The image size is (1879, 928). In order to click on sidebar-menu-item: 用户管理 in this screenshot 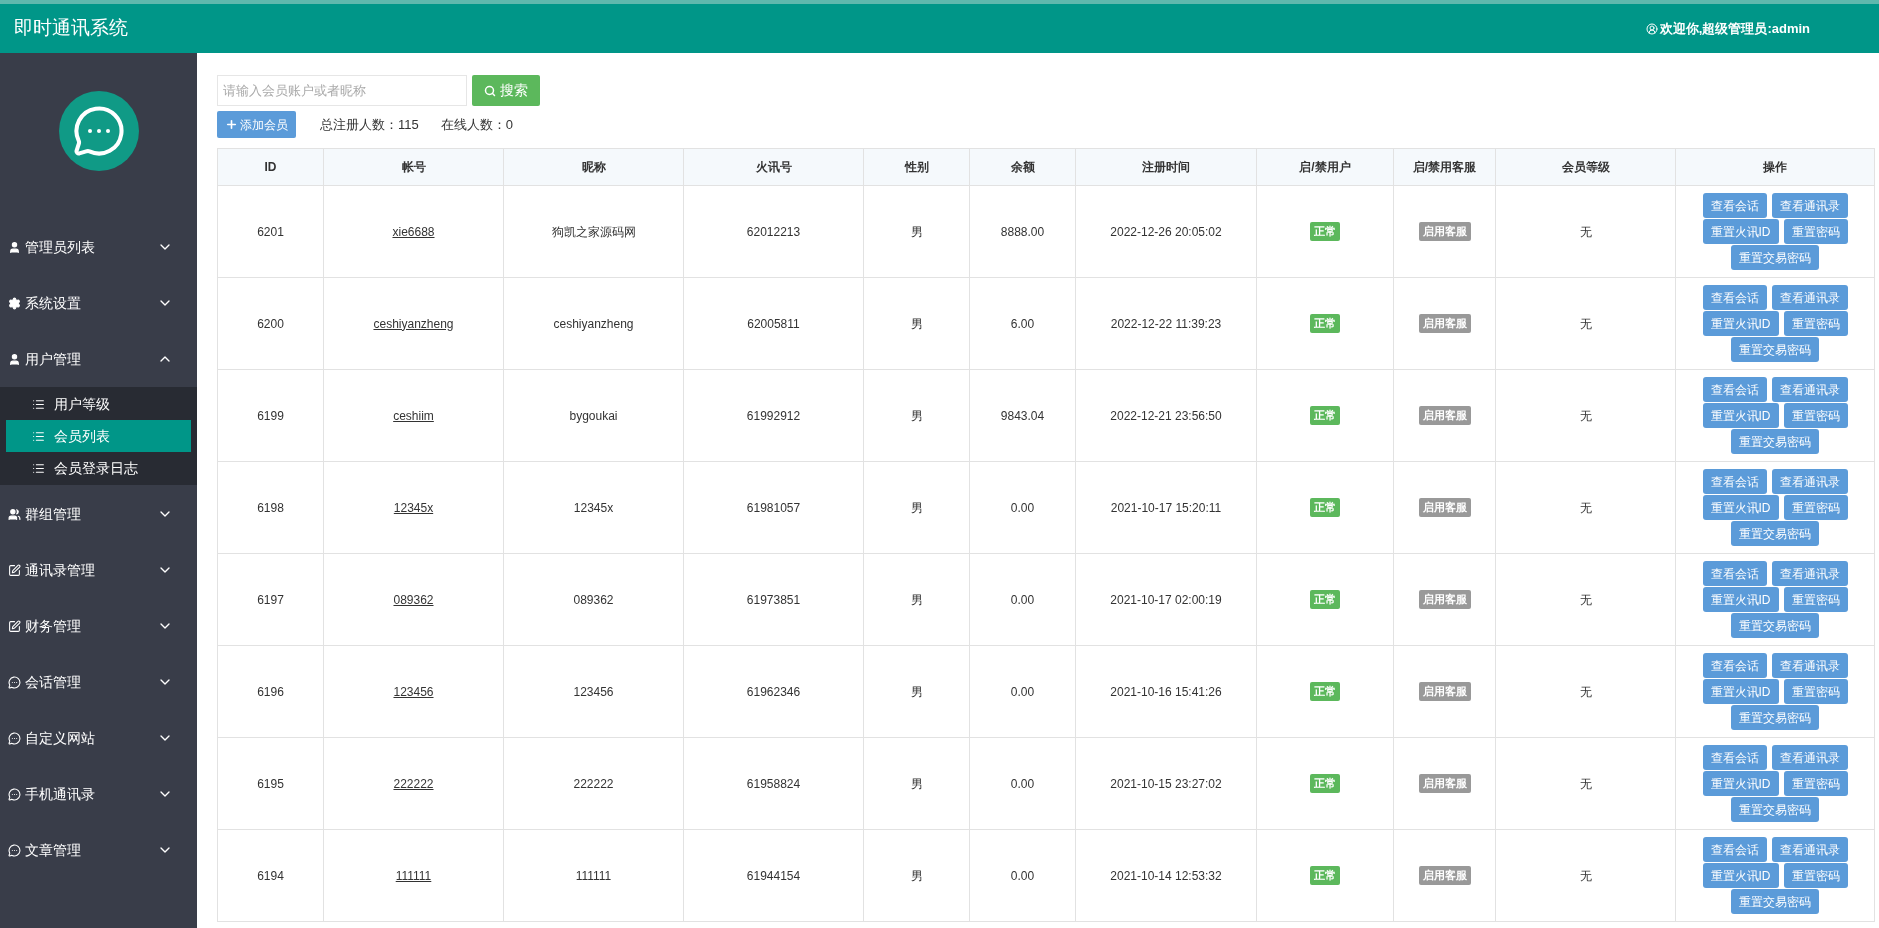, I will do `click(98, 359)`.